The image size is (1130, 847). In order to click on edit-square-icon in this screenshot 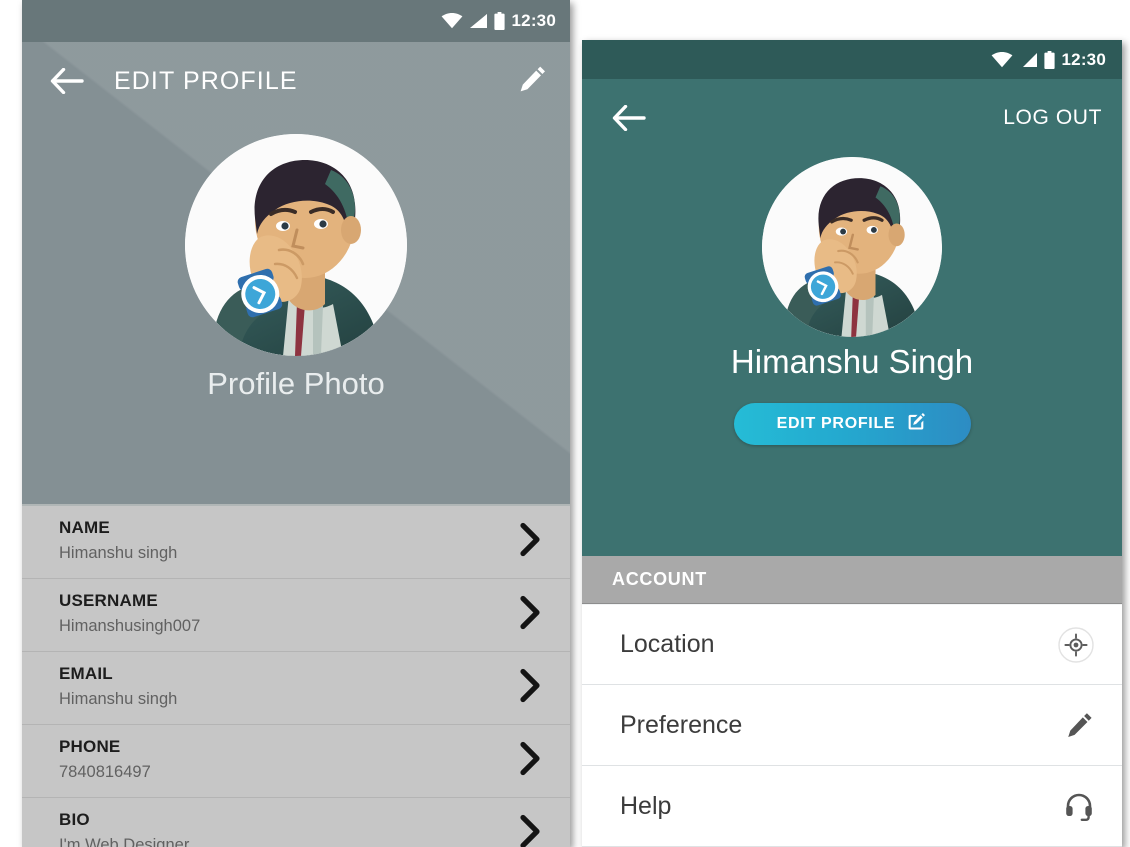, I will do `click(916, 424)`.